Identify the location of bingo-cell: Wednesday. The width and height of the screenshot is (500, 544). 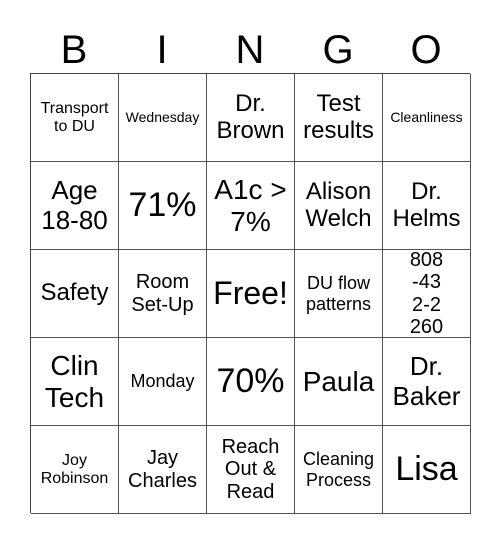
(163, 118).